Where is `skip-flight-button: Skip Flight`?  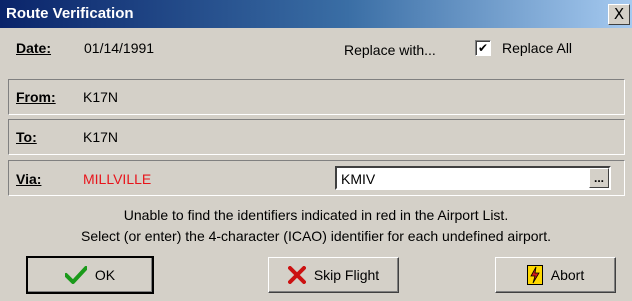
skip-flight-button: Skip Flight is located at coordinates (333, 275).